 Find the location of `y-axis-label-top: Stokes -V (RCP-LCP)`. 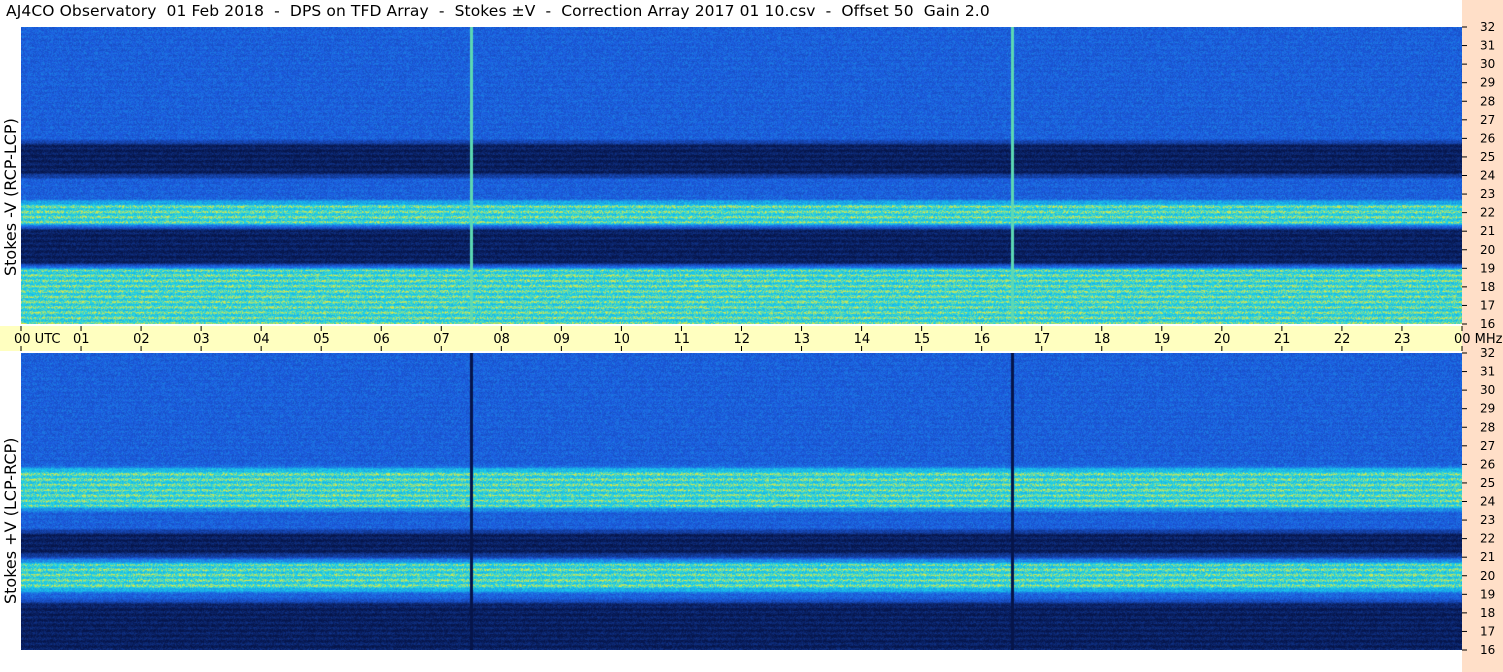

y-axis-label-top: Stokes -V (RCP-LCP) is located at coordinates (10, 197).